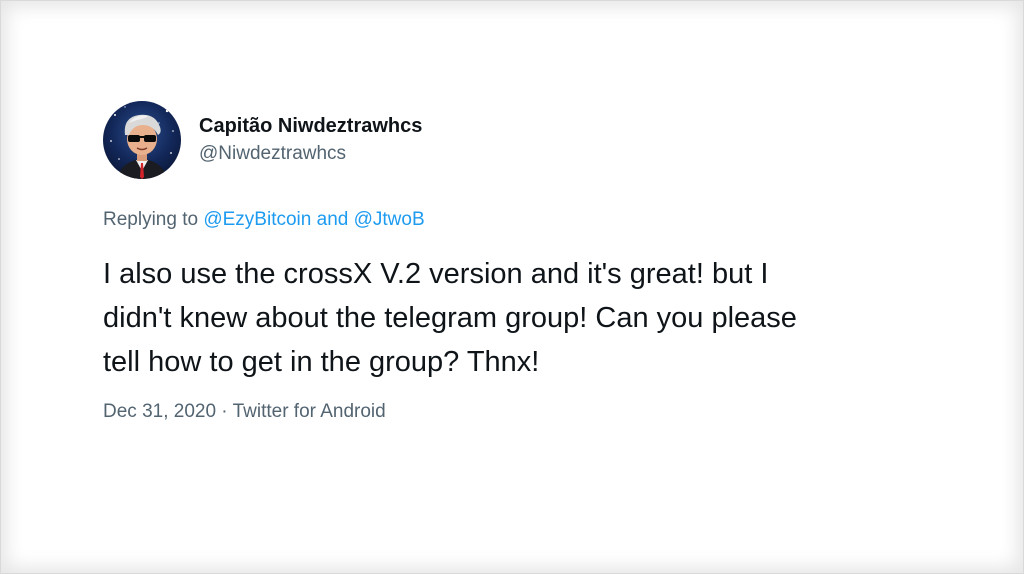 This screenshot has height=574, width=1024. Describe the element at coordinates (309, 411) in the screenshot. I see `tweet-source: Twitter for Android` at that location.